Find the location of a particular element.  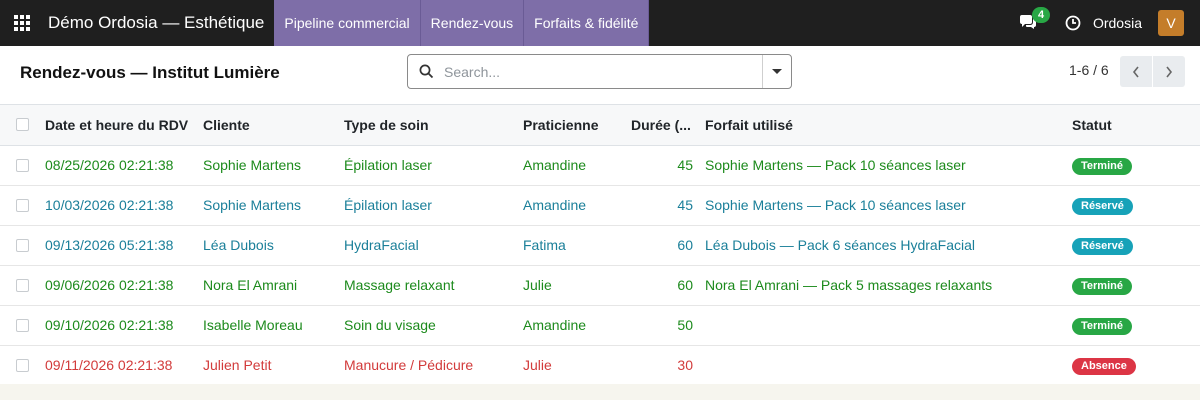

cell-duration: 30 is located at coordinates (662, 365).